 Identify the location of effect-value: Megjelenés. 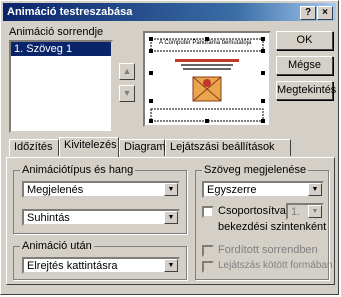
(55, 190).